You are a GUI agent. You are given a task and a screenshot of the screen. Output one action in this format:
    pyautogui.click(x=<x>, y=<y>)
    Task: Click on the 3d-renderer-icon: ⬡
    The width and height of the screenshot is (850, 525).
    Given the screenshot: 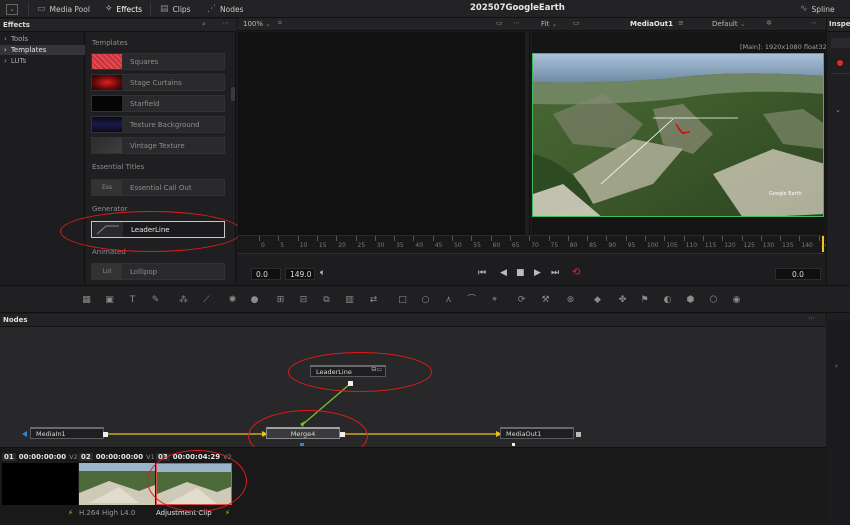 What is the action you would take?
    pyautogui.click(x=713, y=300)
    